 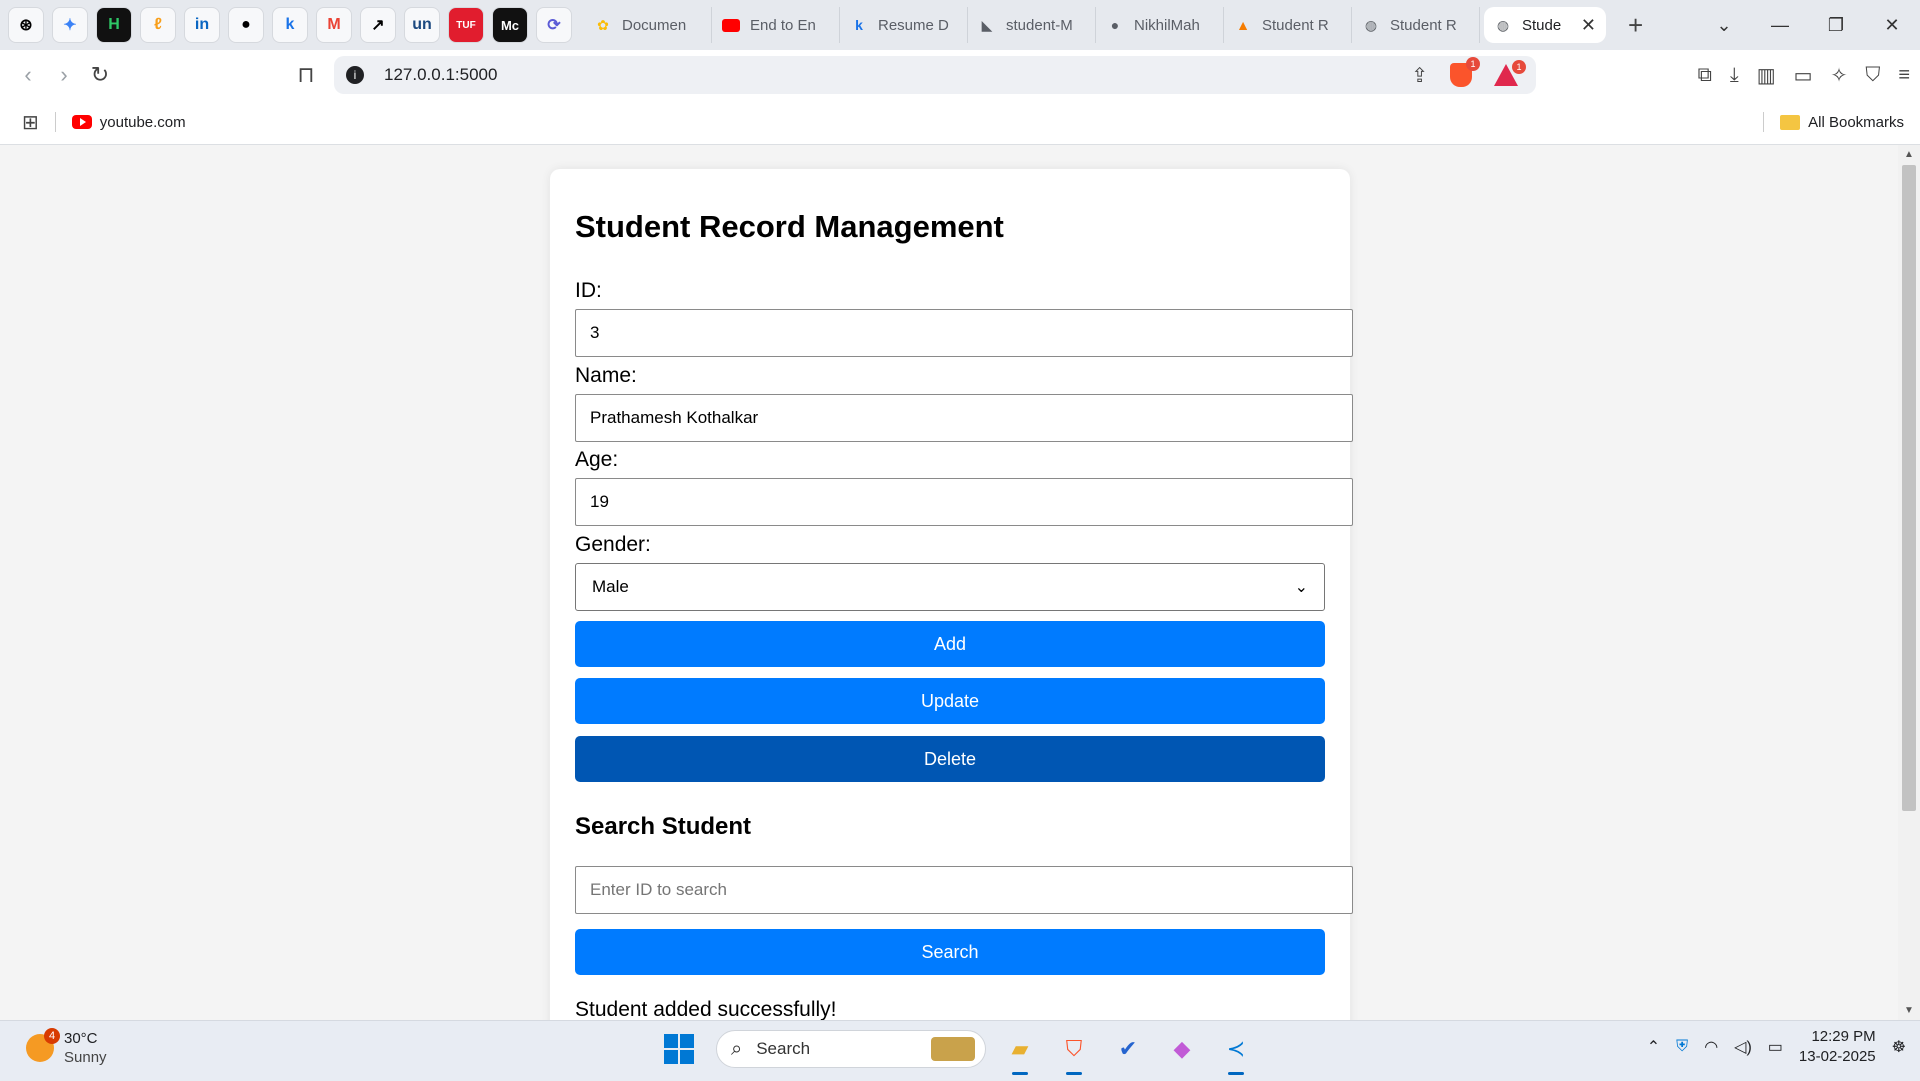 I want to click on tab-search-icon: ⌄, so click(x=1724, y=25).